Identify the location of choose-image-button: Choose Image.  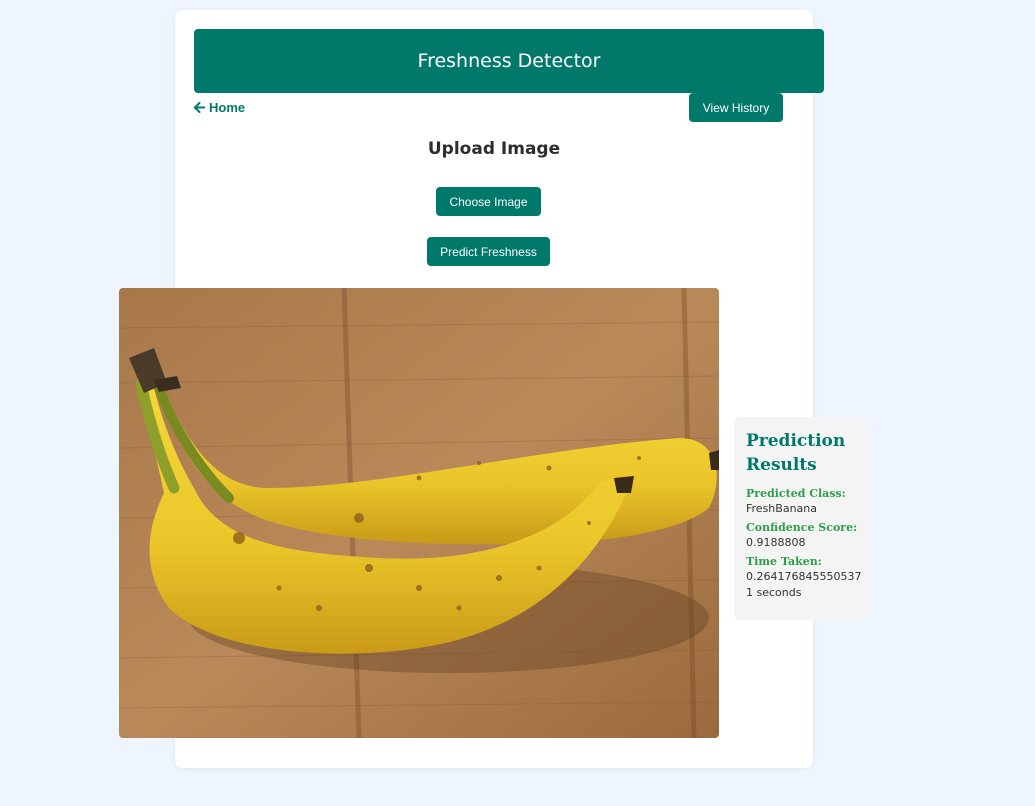
(488, 201).